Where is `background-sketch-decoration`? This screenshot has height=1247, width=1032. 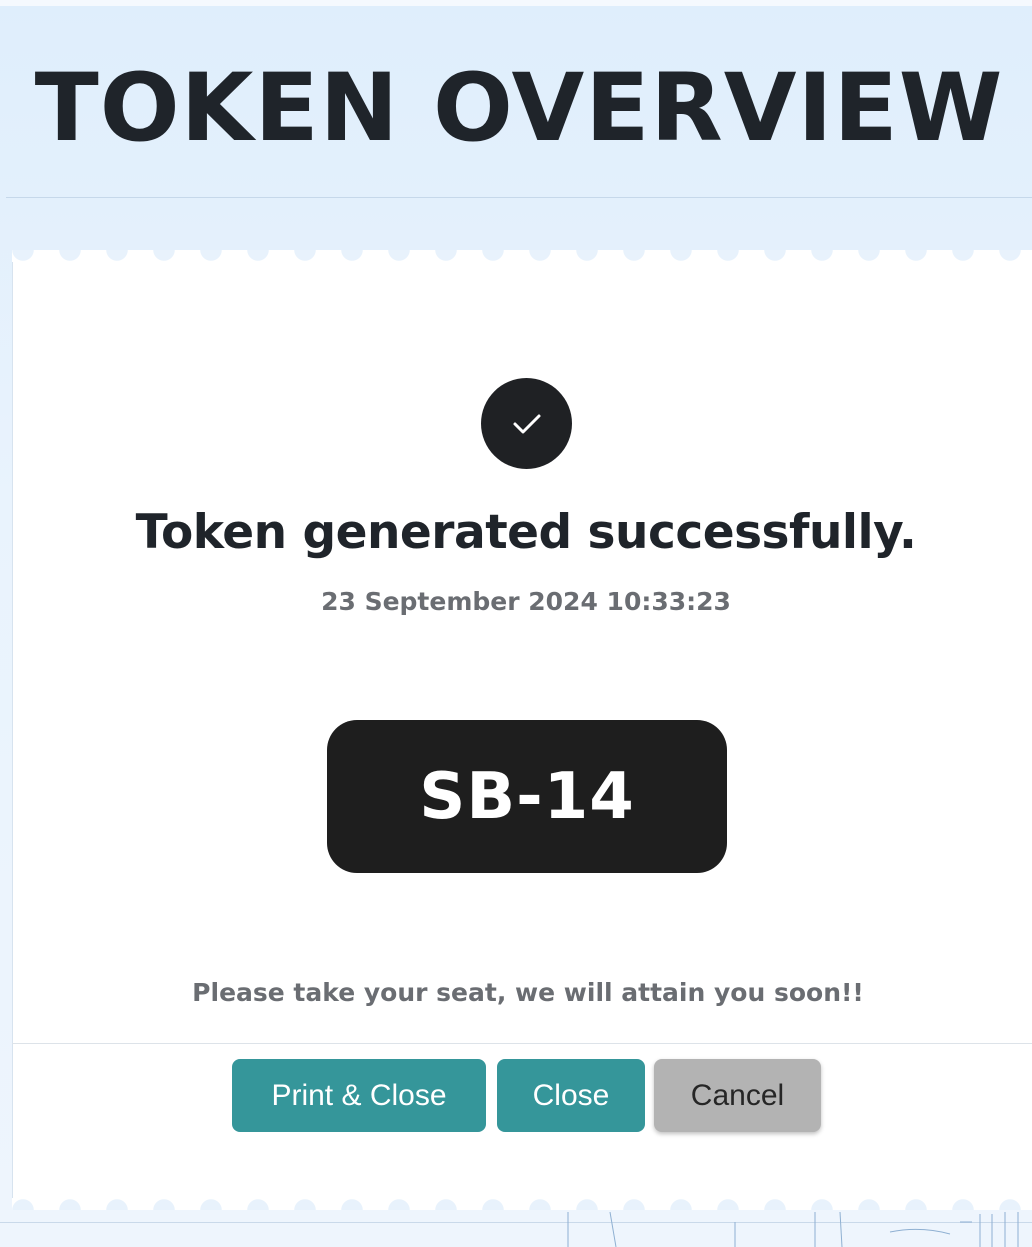
background-sketch-decoration is located at coordinates (793, 1229).